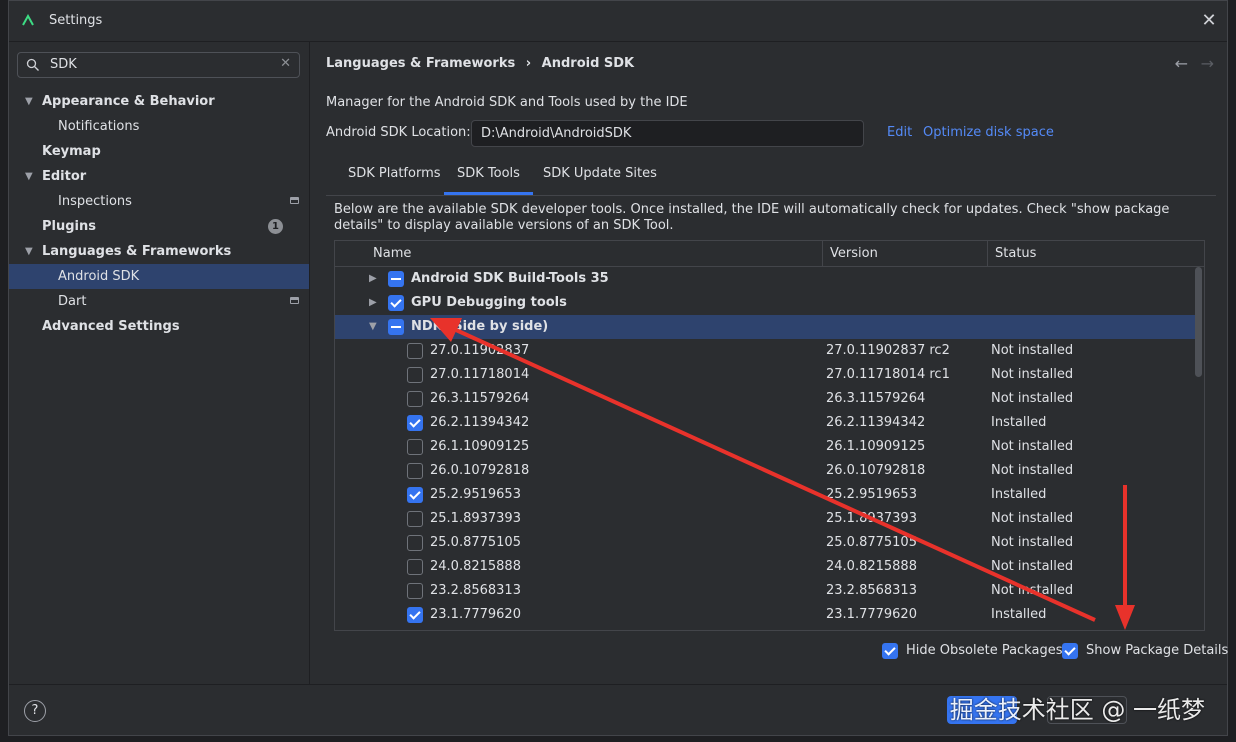  What do you see at coordinates (871, 494) in the screenshot?
I see `version-value: 25.2.9519653` at bounding box center [871, 494].